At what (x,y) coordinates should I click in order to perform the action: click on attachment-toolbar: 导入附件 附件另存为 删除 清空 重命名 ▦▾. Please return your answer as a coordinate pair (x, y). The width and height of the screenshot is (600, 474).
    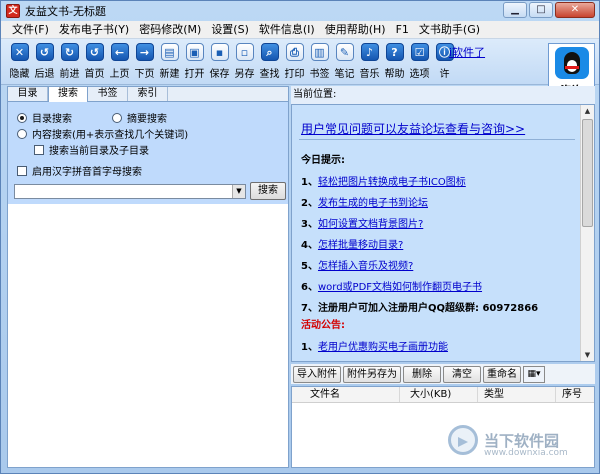
    Looking at the image, I should click on (443, 374).